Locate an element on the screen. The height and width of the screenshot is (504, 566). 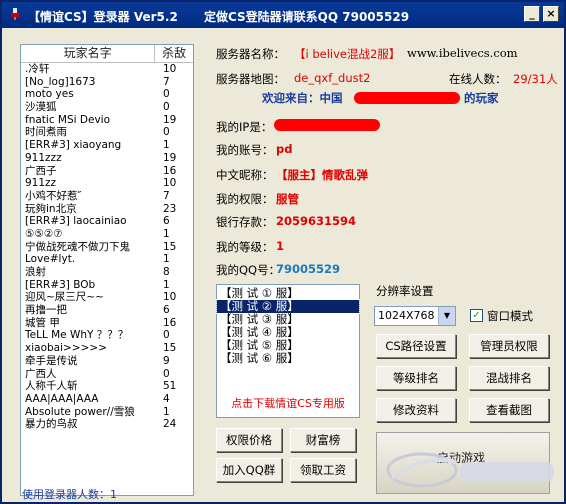
player-row: 玩夠in北京 23 is located at coordinates (107, 209).